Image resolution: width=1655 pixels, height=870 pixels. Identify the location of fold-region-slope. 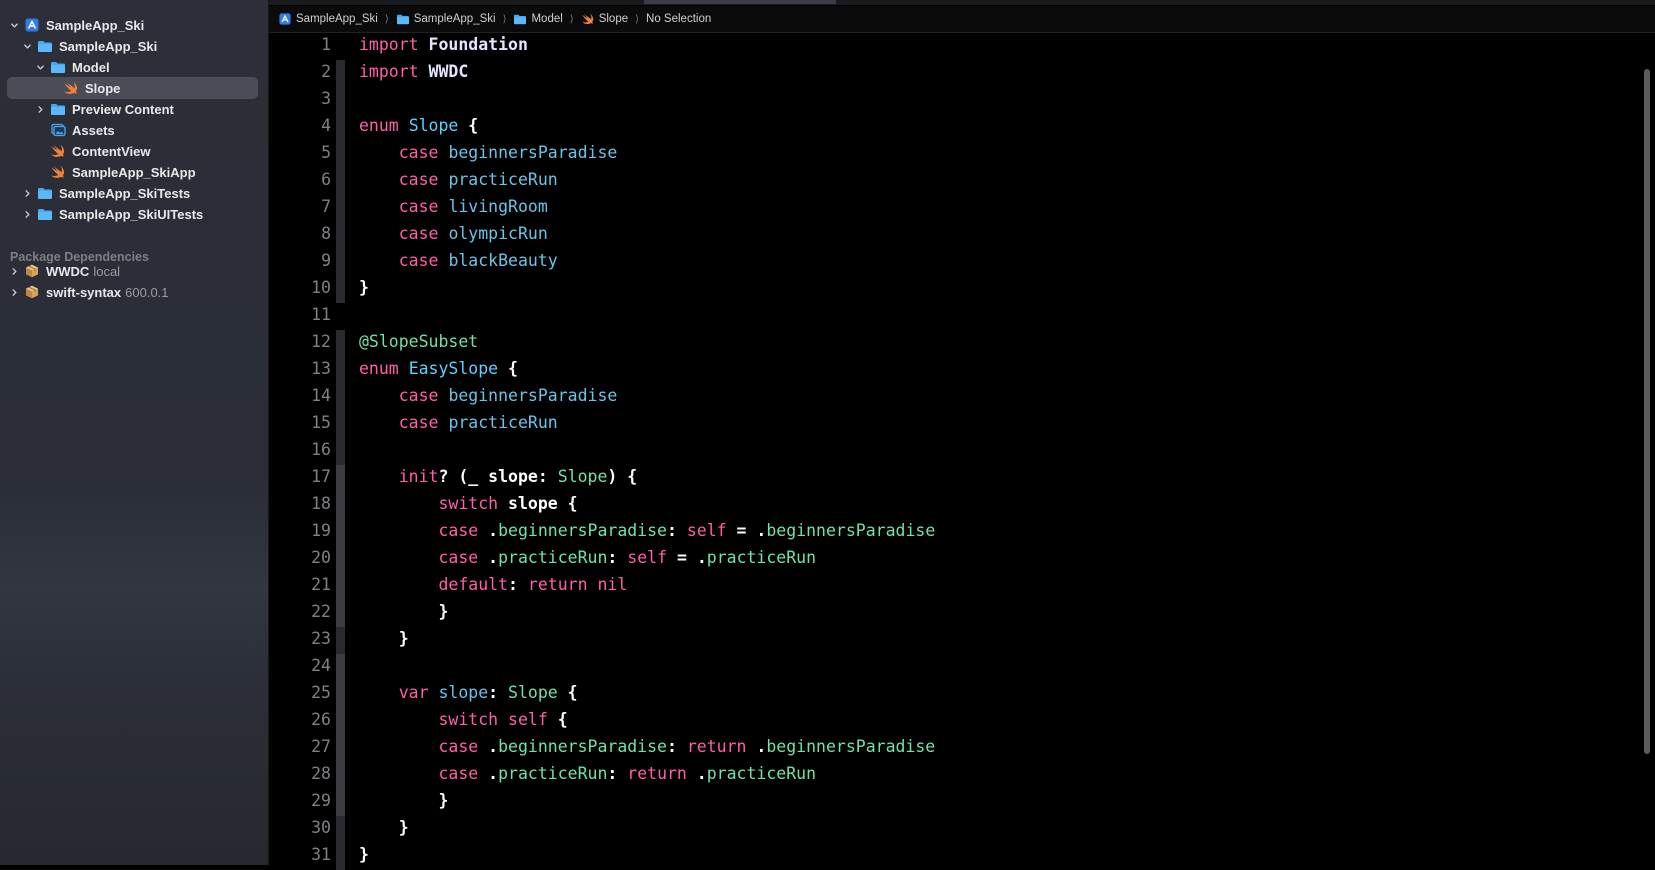
(340, 181).